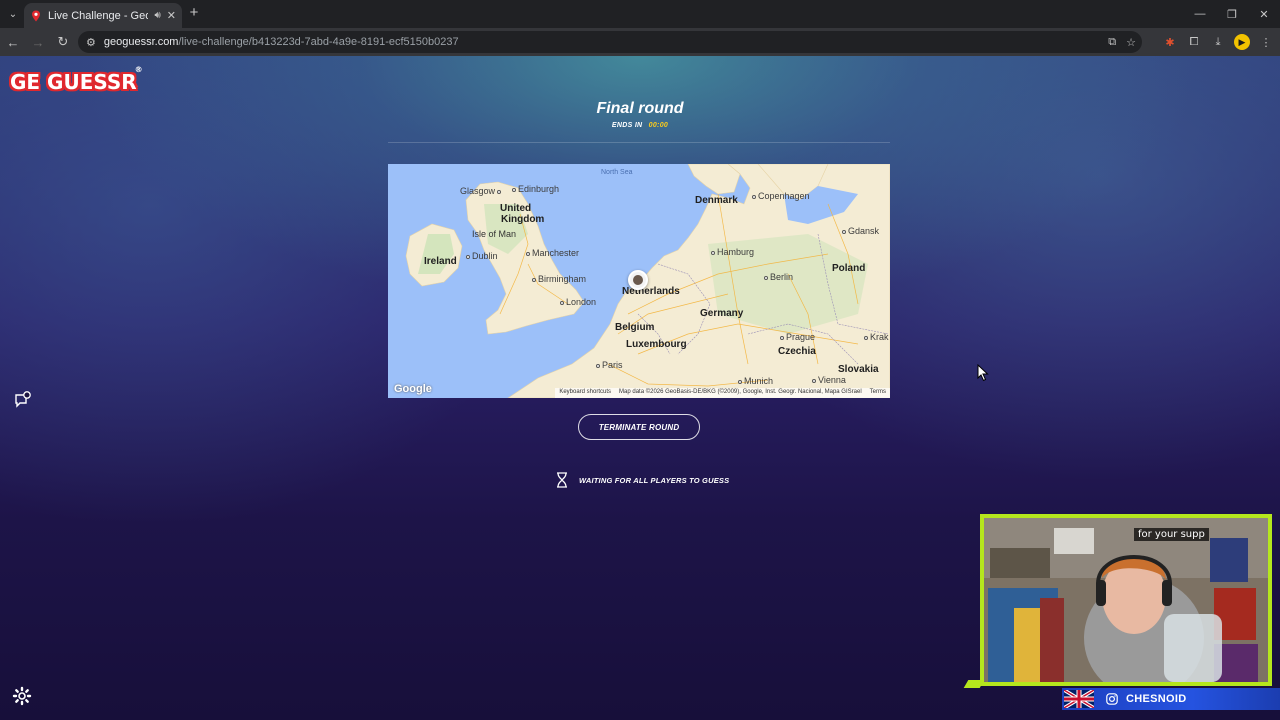 The height and width of the screenshot is (720, 1280). Describe the element at coordinates (36, 15) in the screenshot. I see `geoguessr-favicon-icon` at that location.